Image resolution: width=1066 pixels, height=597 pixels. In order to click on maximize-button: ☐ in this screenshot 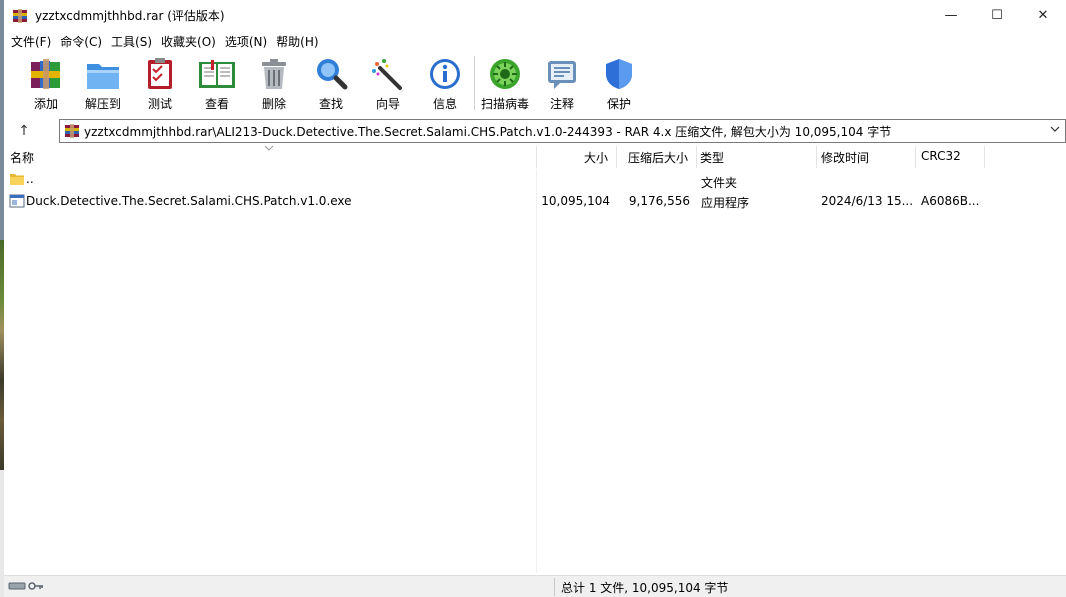, I will do `click(997, 15)`.